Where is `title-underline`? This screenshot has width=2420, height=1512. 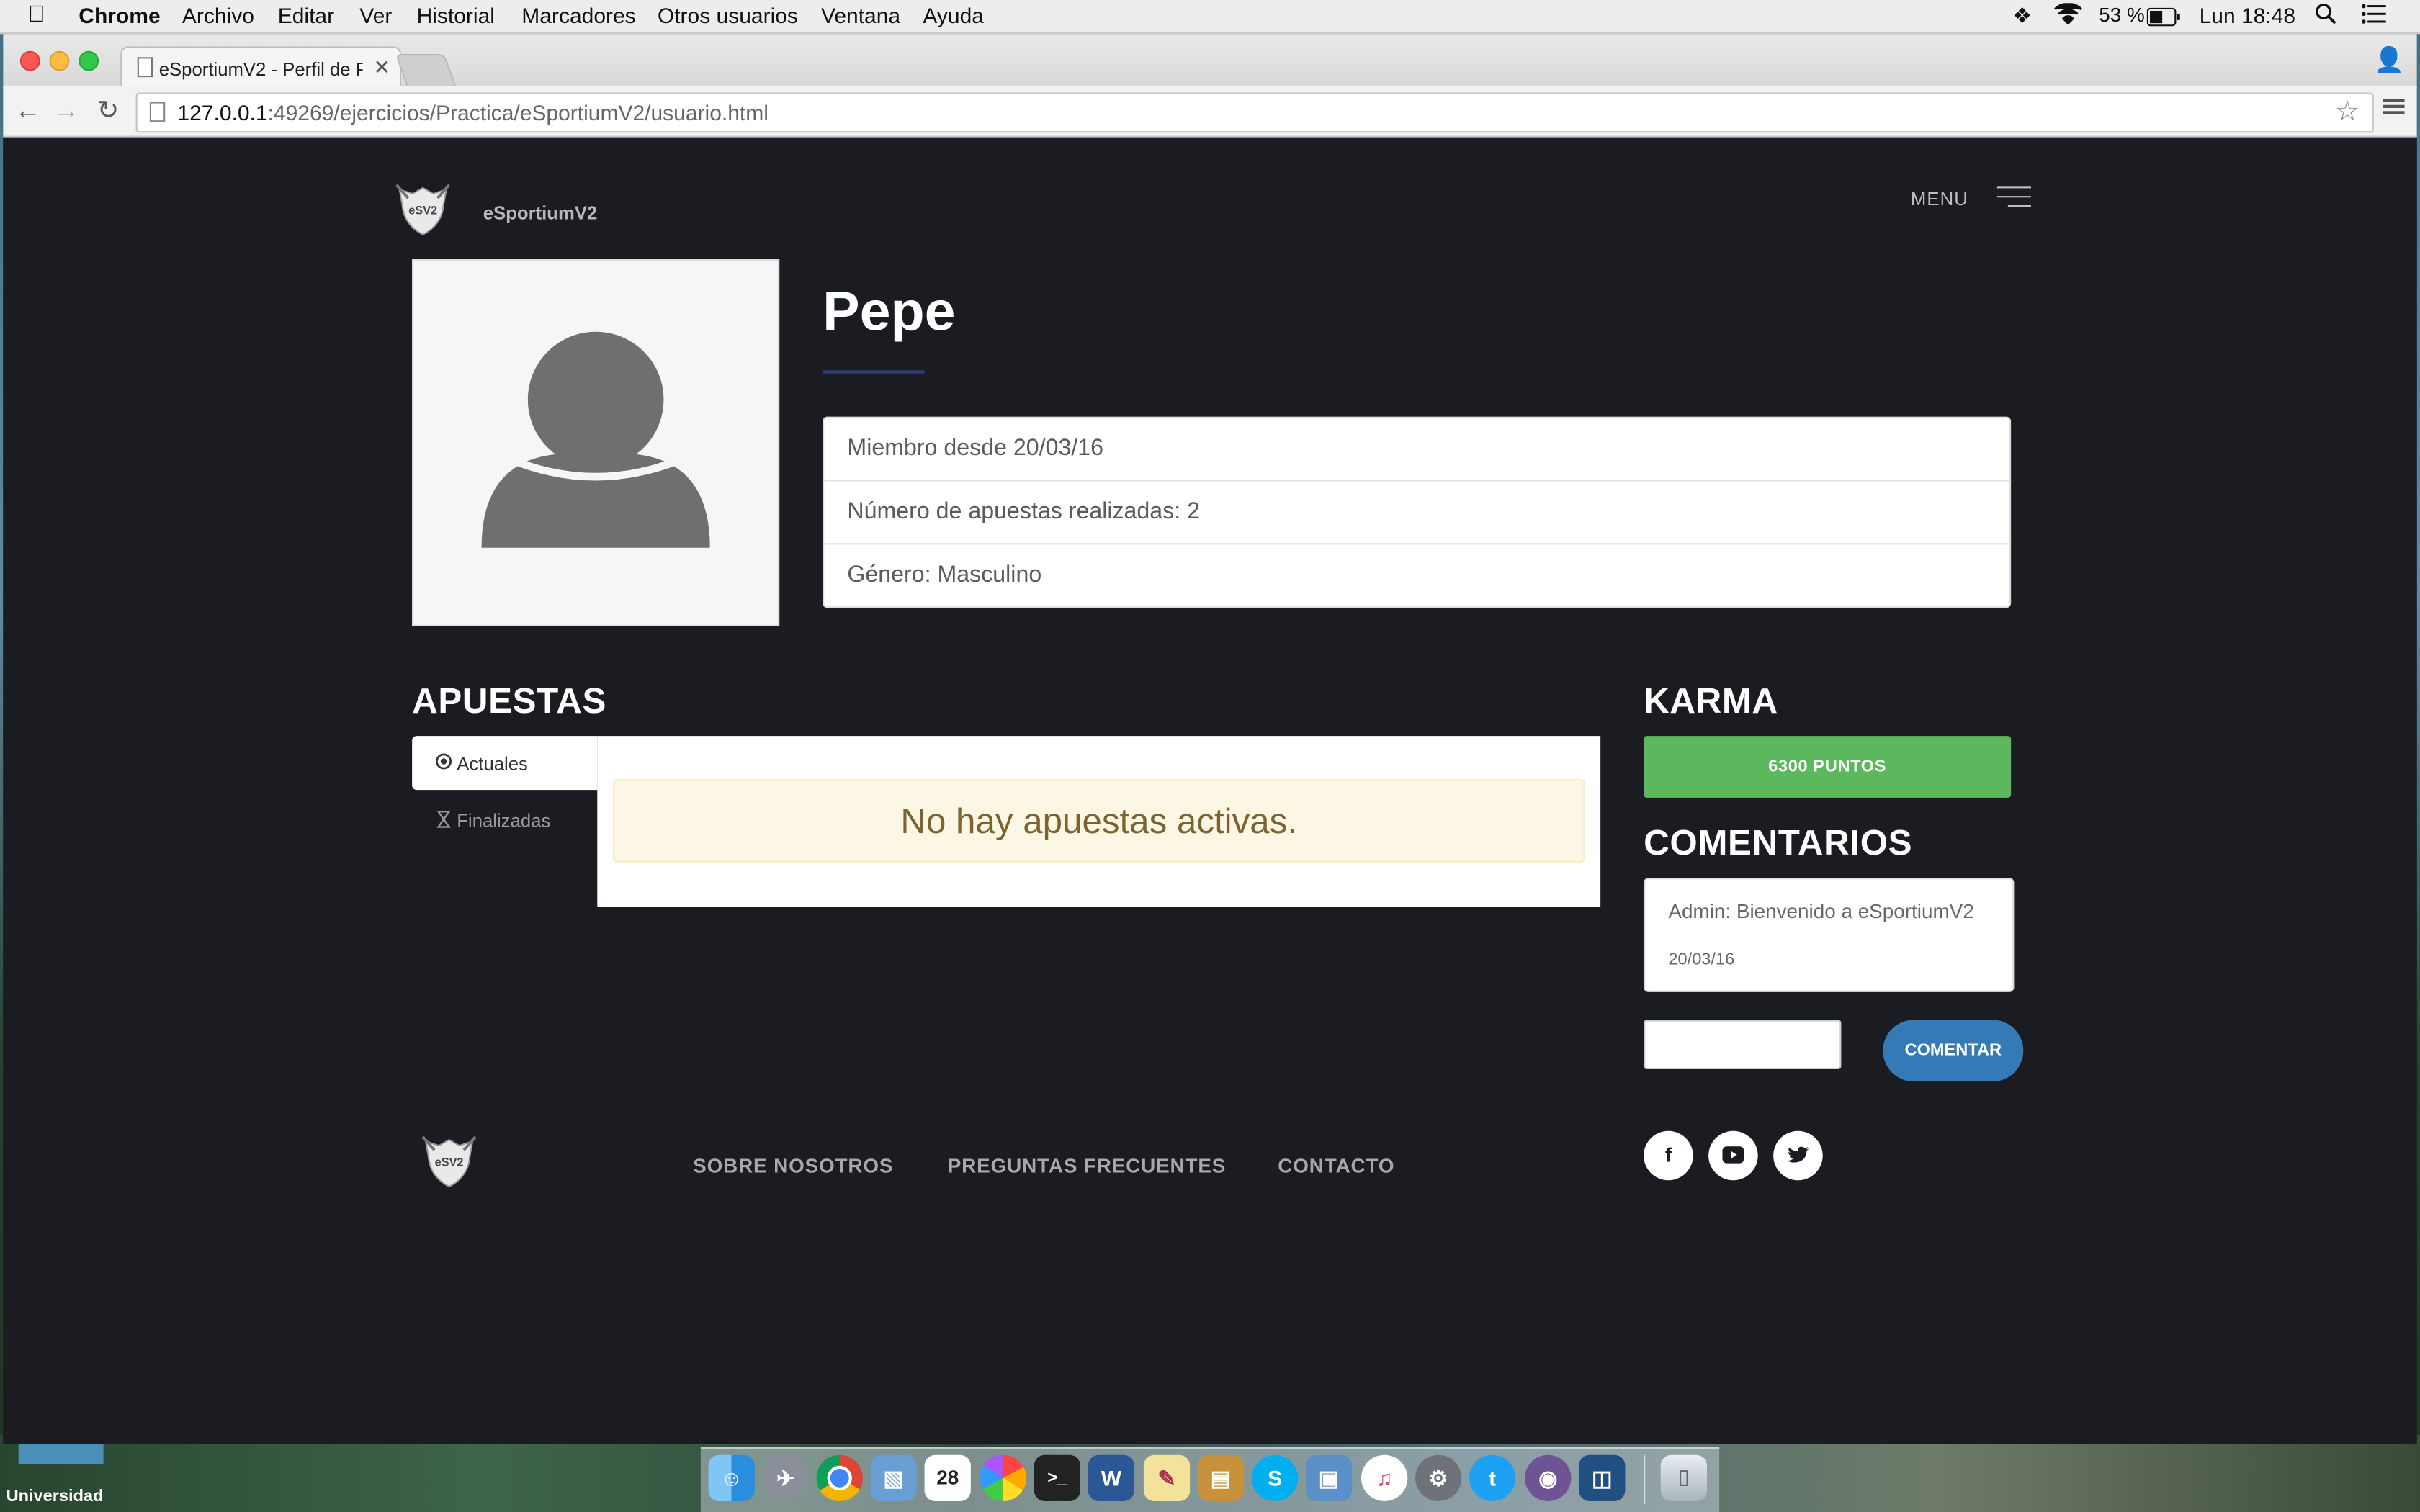
title-underline is located at coordinates (874, 372).